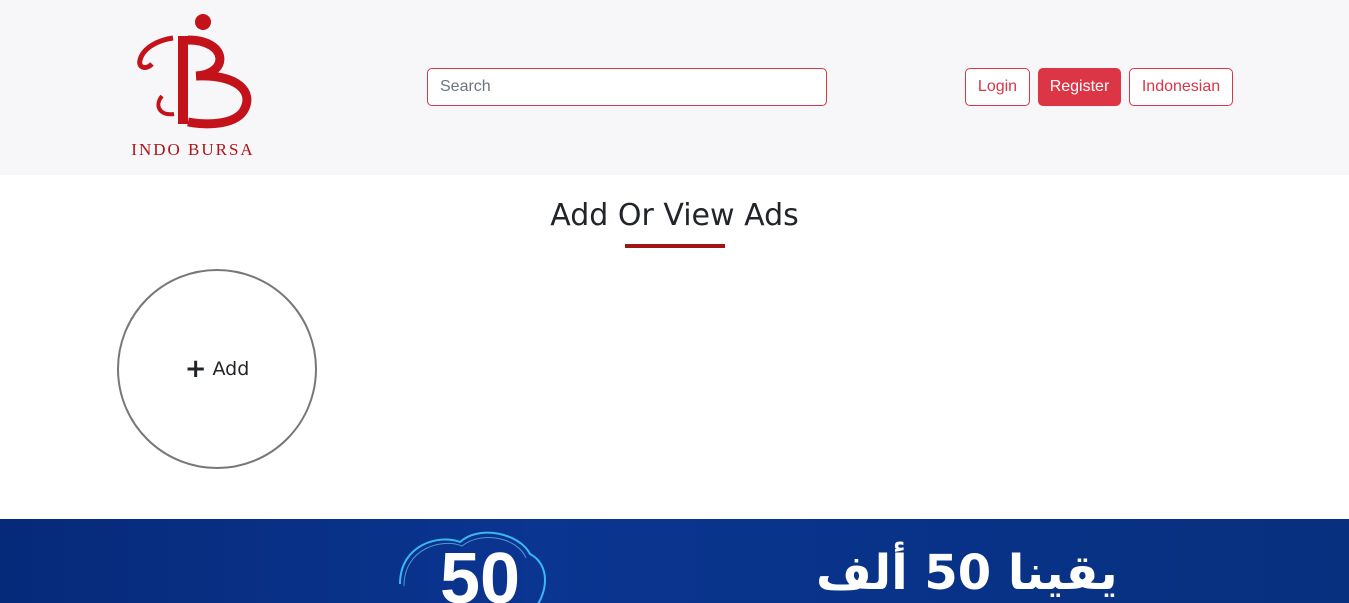  Describe the element at coordinates (997, 87) in the screenshot. I see `login-button: Login` at that location.